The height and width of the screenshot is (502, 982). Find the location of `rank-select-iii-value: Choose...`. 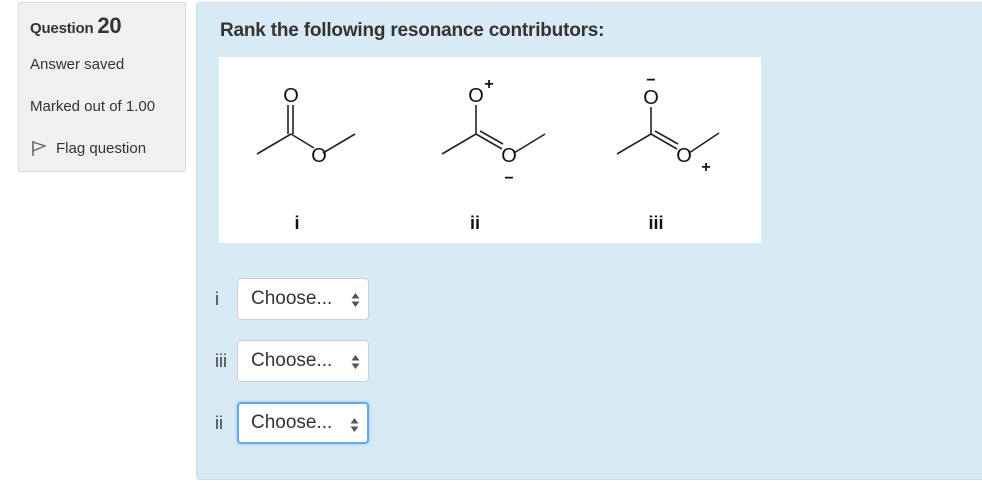

rank-select-iii-value: Choose... is located at coordinates (292, 360).